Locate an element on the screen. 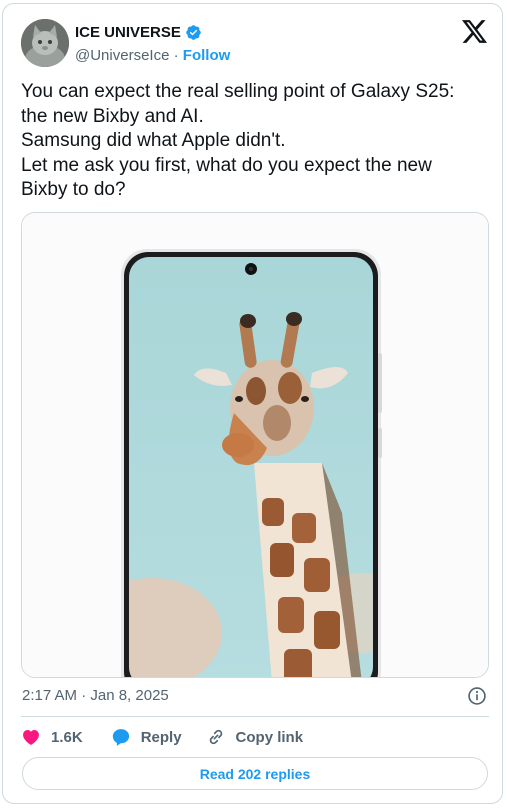 The width and height of the screenshot is (507, 810). reply-label: Reply is located at coordinates (161, 737).